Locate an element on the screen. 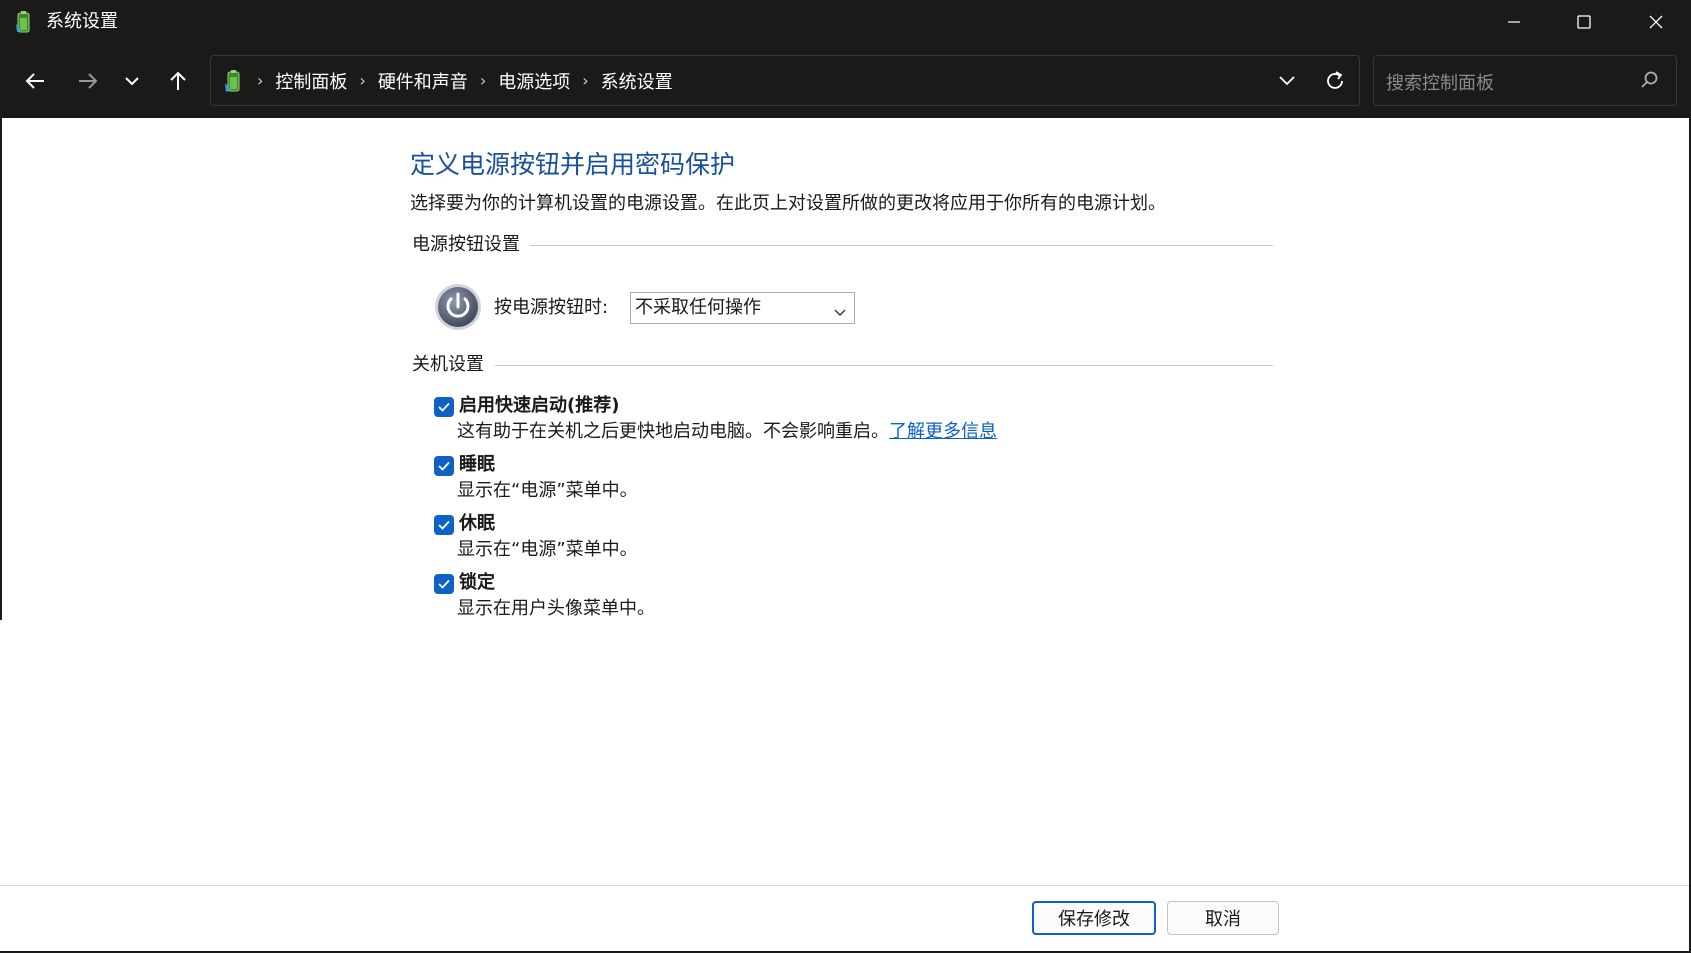 The image size is (1691, 953). forward-button is located at coordinates (88, 81).